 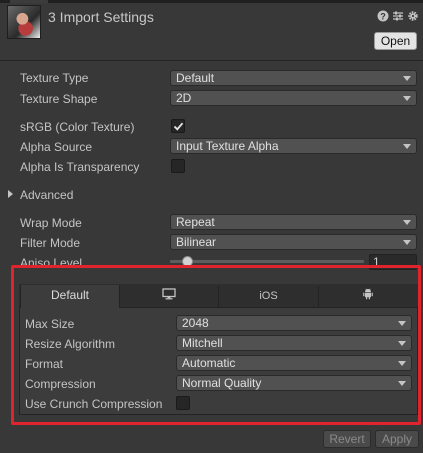 I want to click on aniso-level-slider-track, so click(x=267, y=261).